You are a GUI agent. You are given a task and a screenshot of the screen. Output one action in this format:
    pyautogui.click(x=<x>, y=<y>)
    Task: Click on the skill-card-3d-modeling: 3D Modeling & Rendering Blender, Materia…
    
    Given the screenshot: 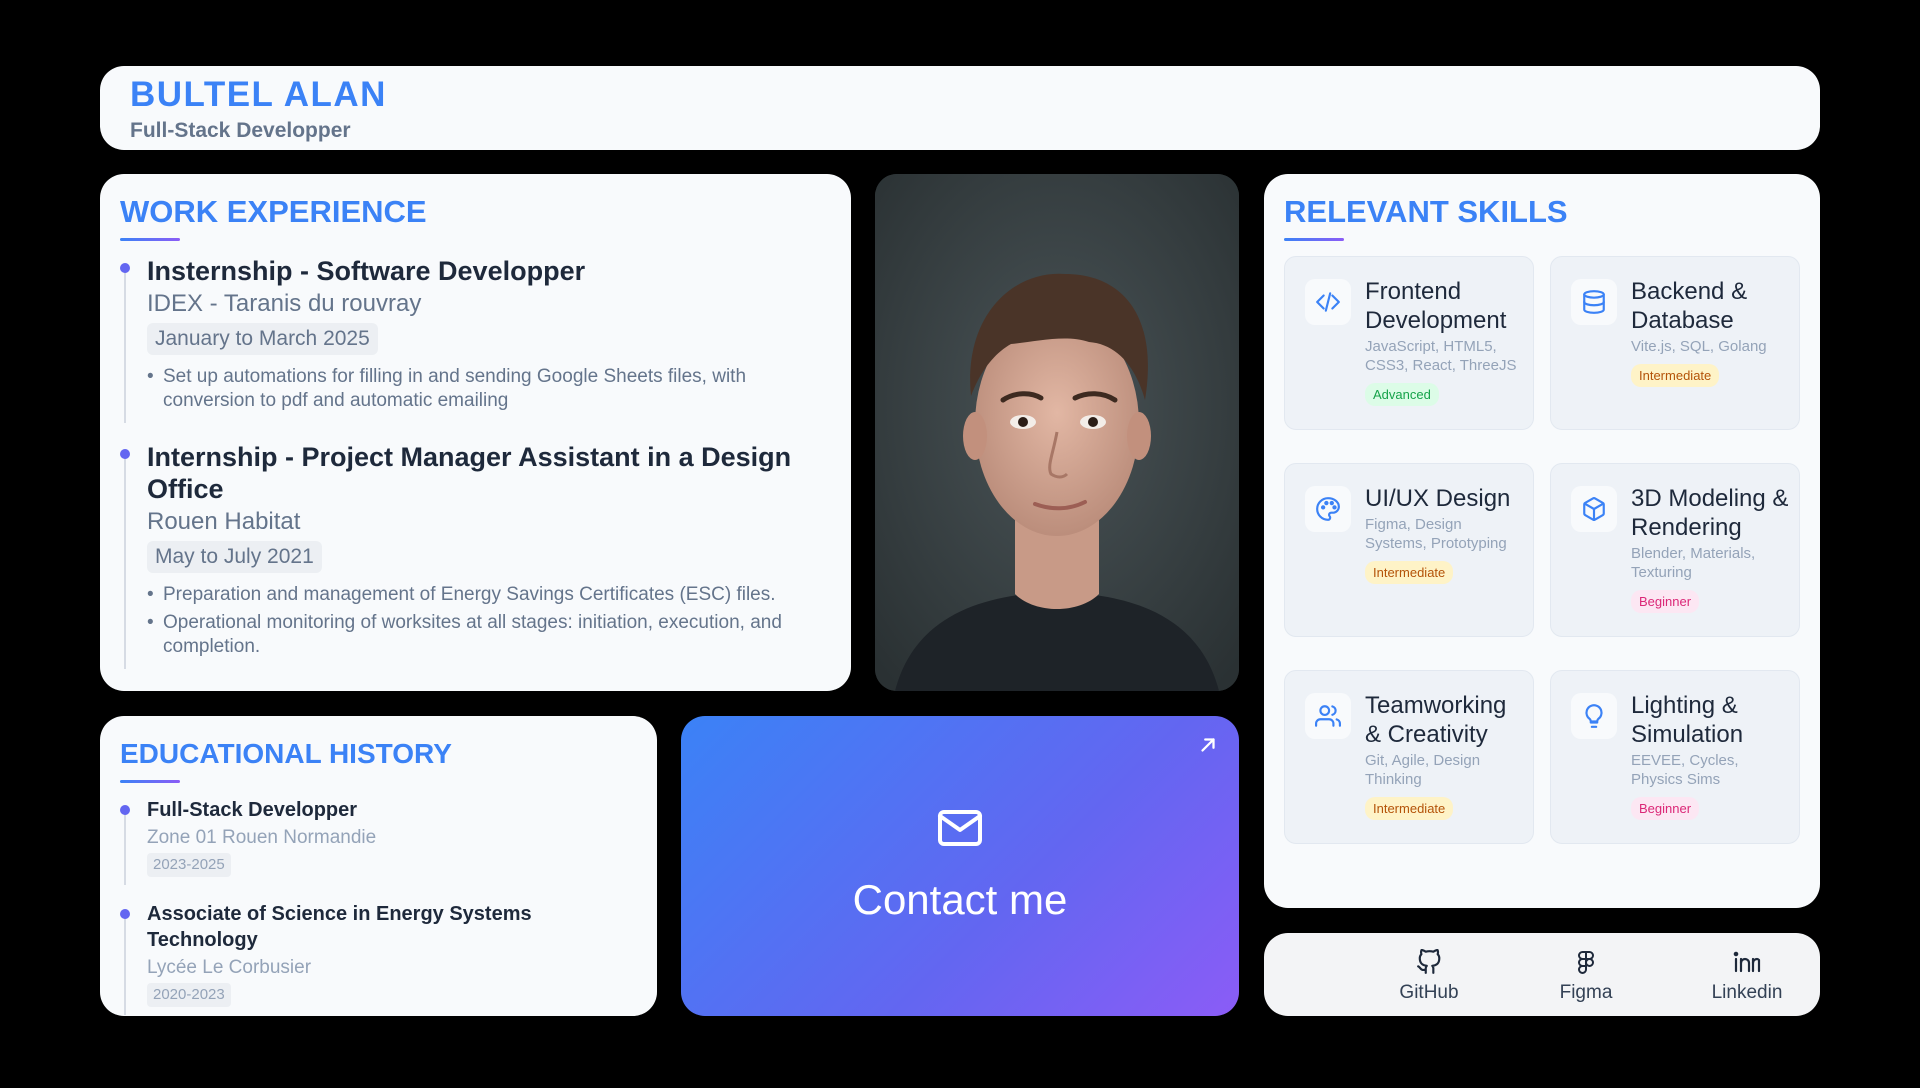 What is the action you would take?
    pyautogui.click(x=1675, y=550)
    